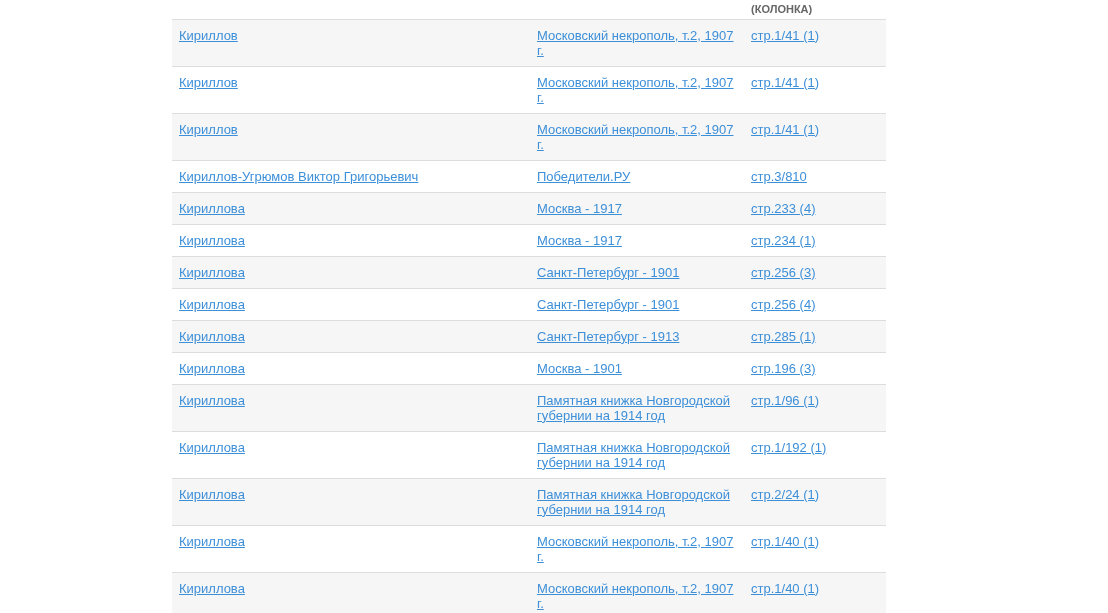 This screenshot has height=613, width=1108. What do you see at coordinates (785, 494) in the screenshot?
I see `page-link: стр.2/24 (1)` at bounding box center [785, 494].